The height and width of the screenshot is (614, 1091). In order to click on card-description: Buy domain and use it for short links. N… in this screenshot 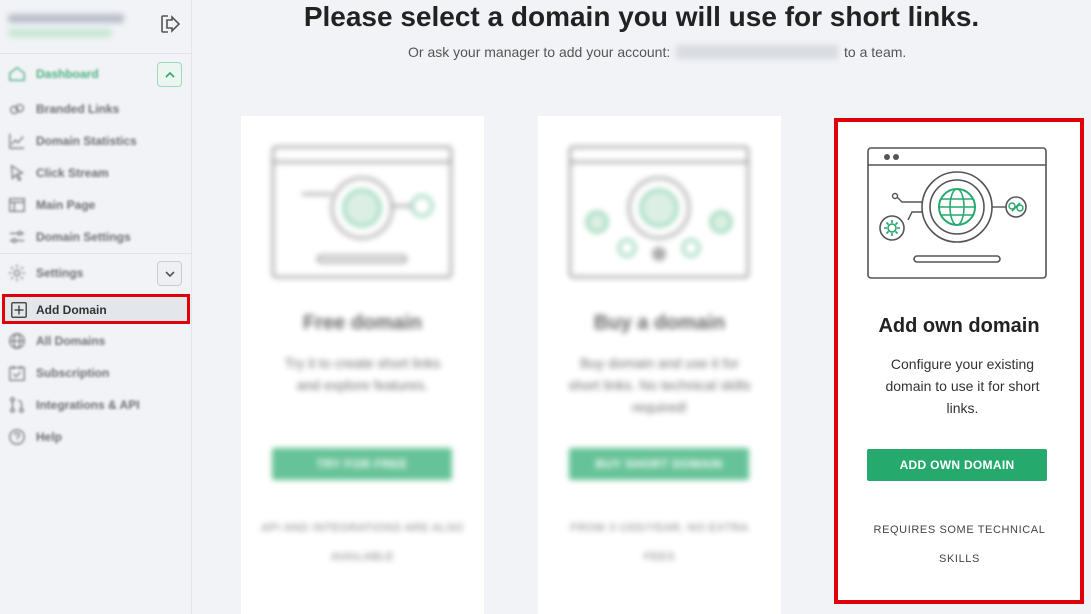, I will do `click(659, 385)`.